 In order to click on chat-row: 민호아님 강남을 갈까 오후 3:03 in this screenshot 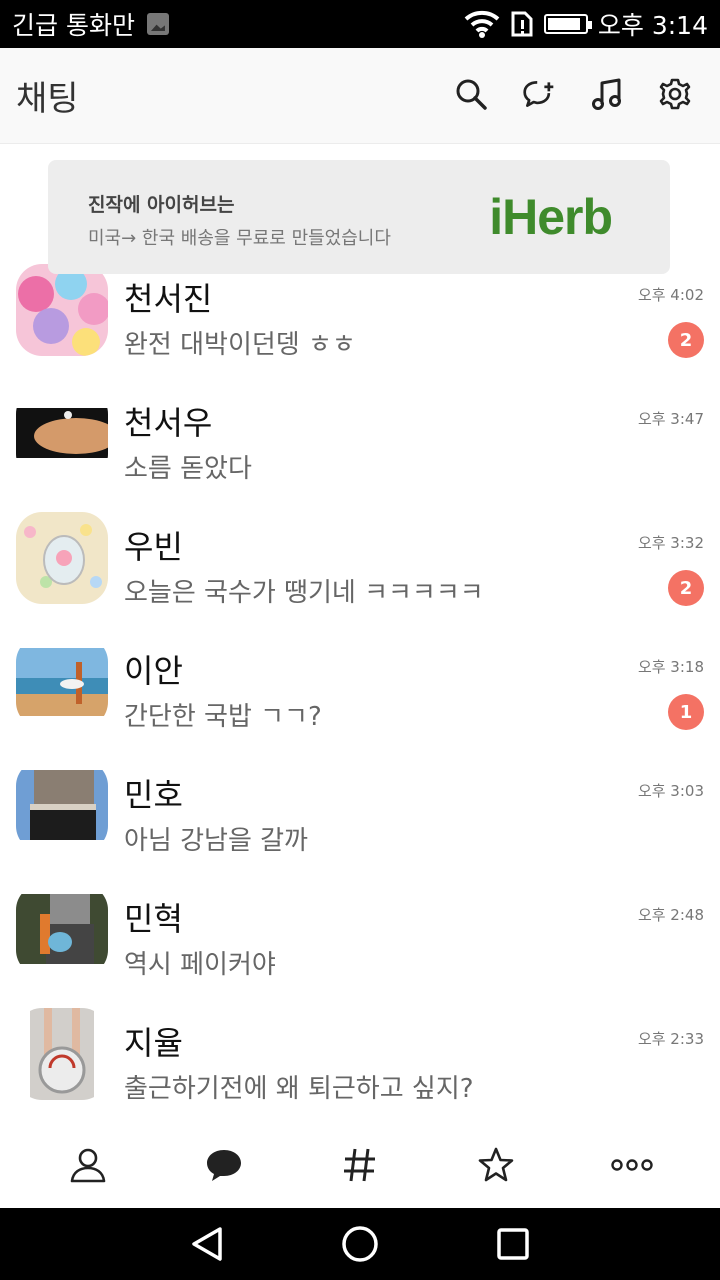, I will do `click(360, 808)`.